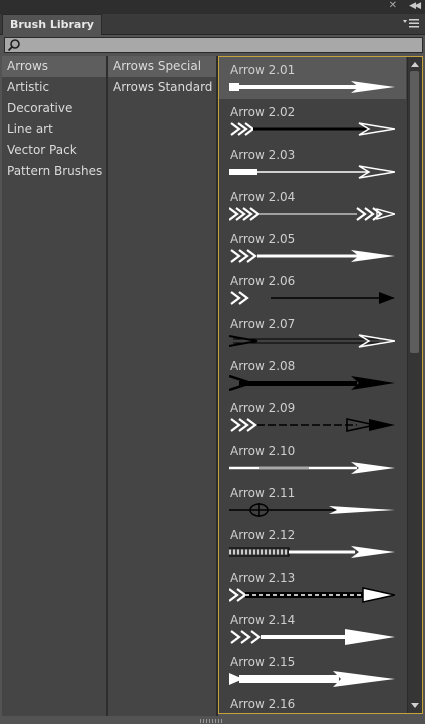 This screenshot has width=425, height=724. Describe the element at coordinates (212, 7) in the screenshot. I see `panel-top-strip: ✕ ◀◀` at that location.